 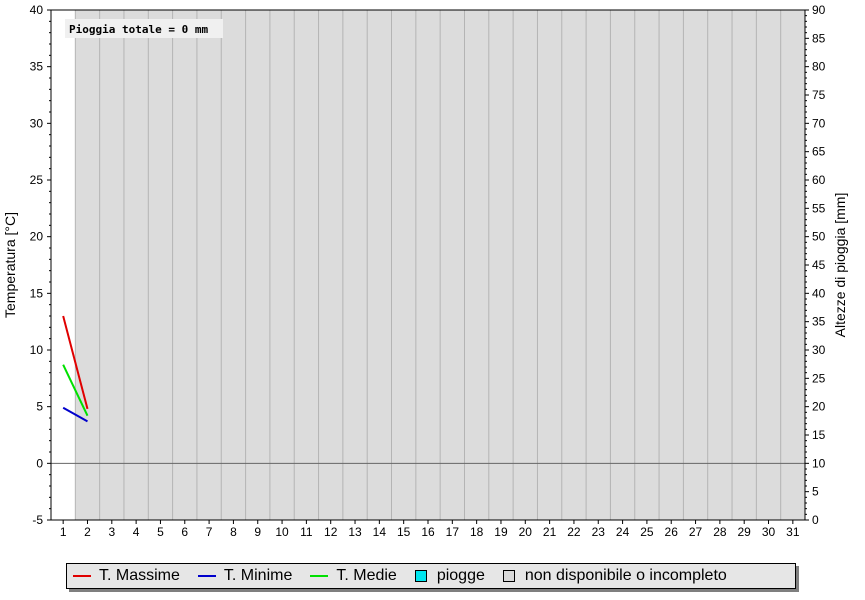 What do you see at coordinates (623, 532) in the screenshot?
I see `x-tick-label: 24` at bounding box center [623, 532].